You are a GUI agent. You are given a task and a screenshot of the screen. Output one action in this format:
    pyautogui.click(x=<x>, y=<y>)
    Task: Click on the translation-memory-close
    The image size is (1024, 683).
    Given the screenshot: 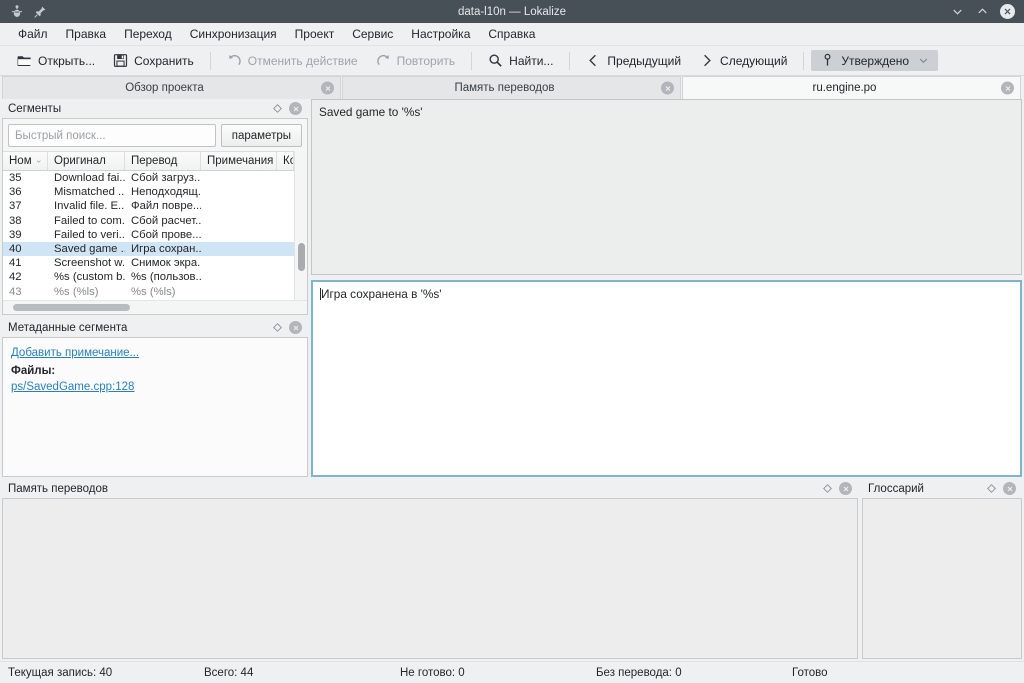 What is the action you would take?
    pyautogui.click(x=845, y=488)
    